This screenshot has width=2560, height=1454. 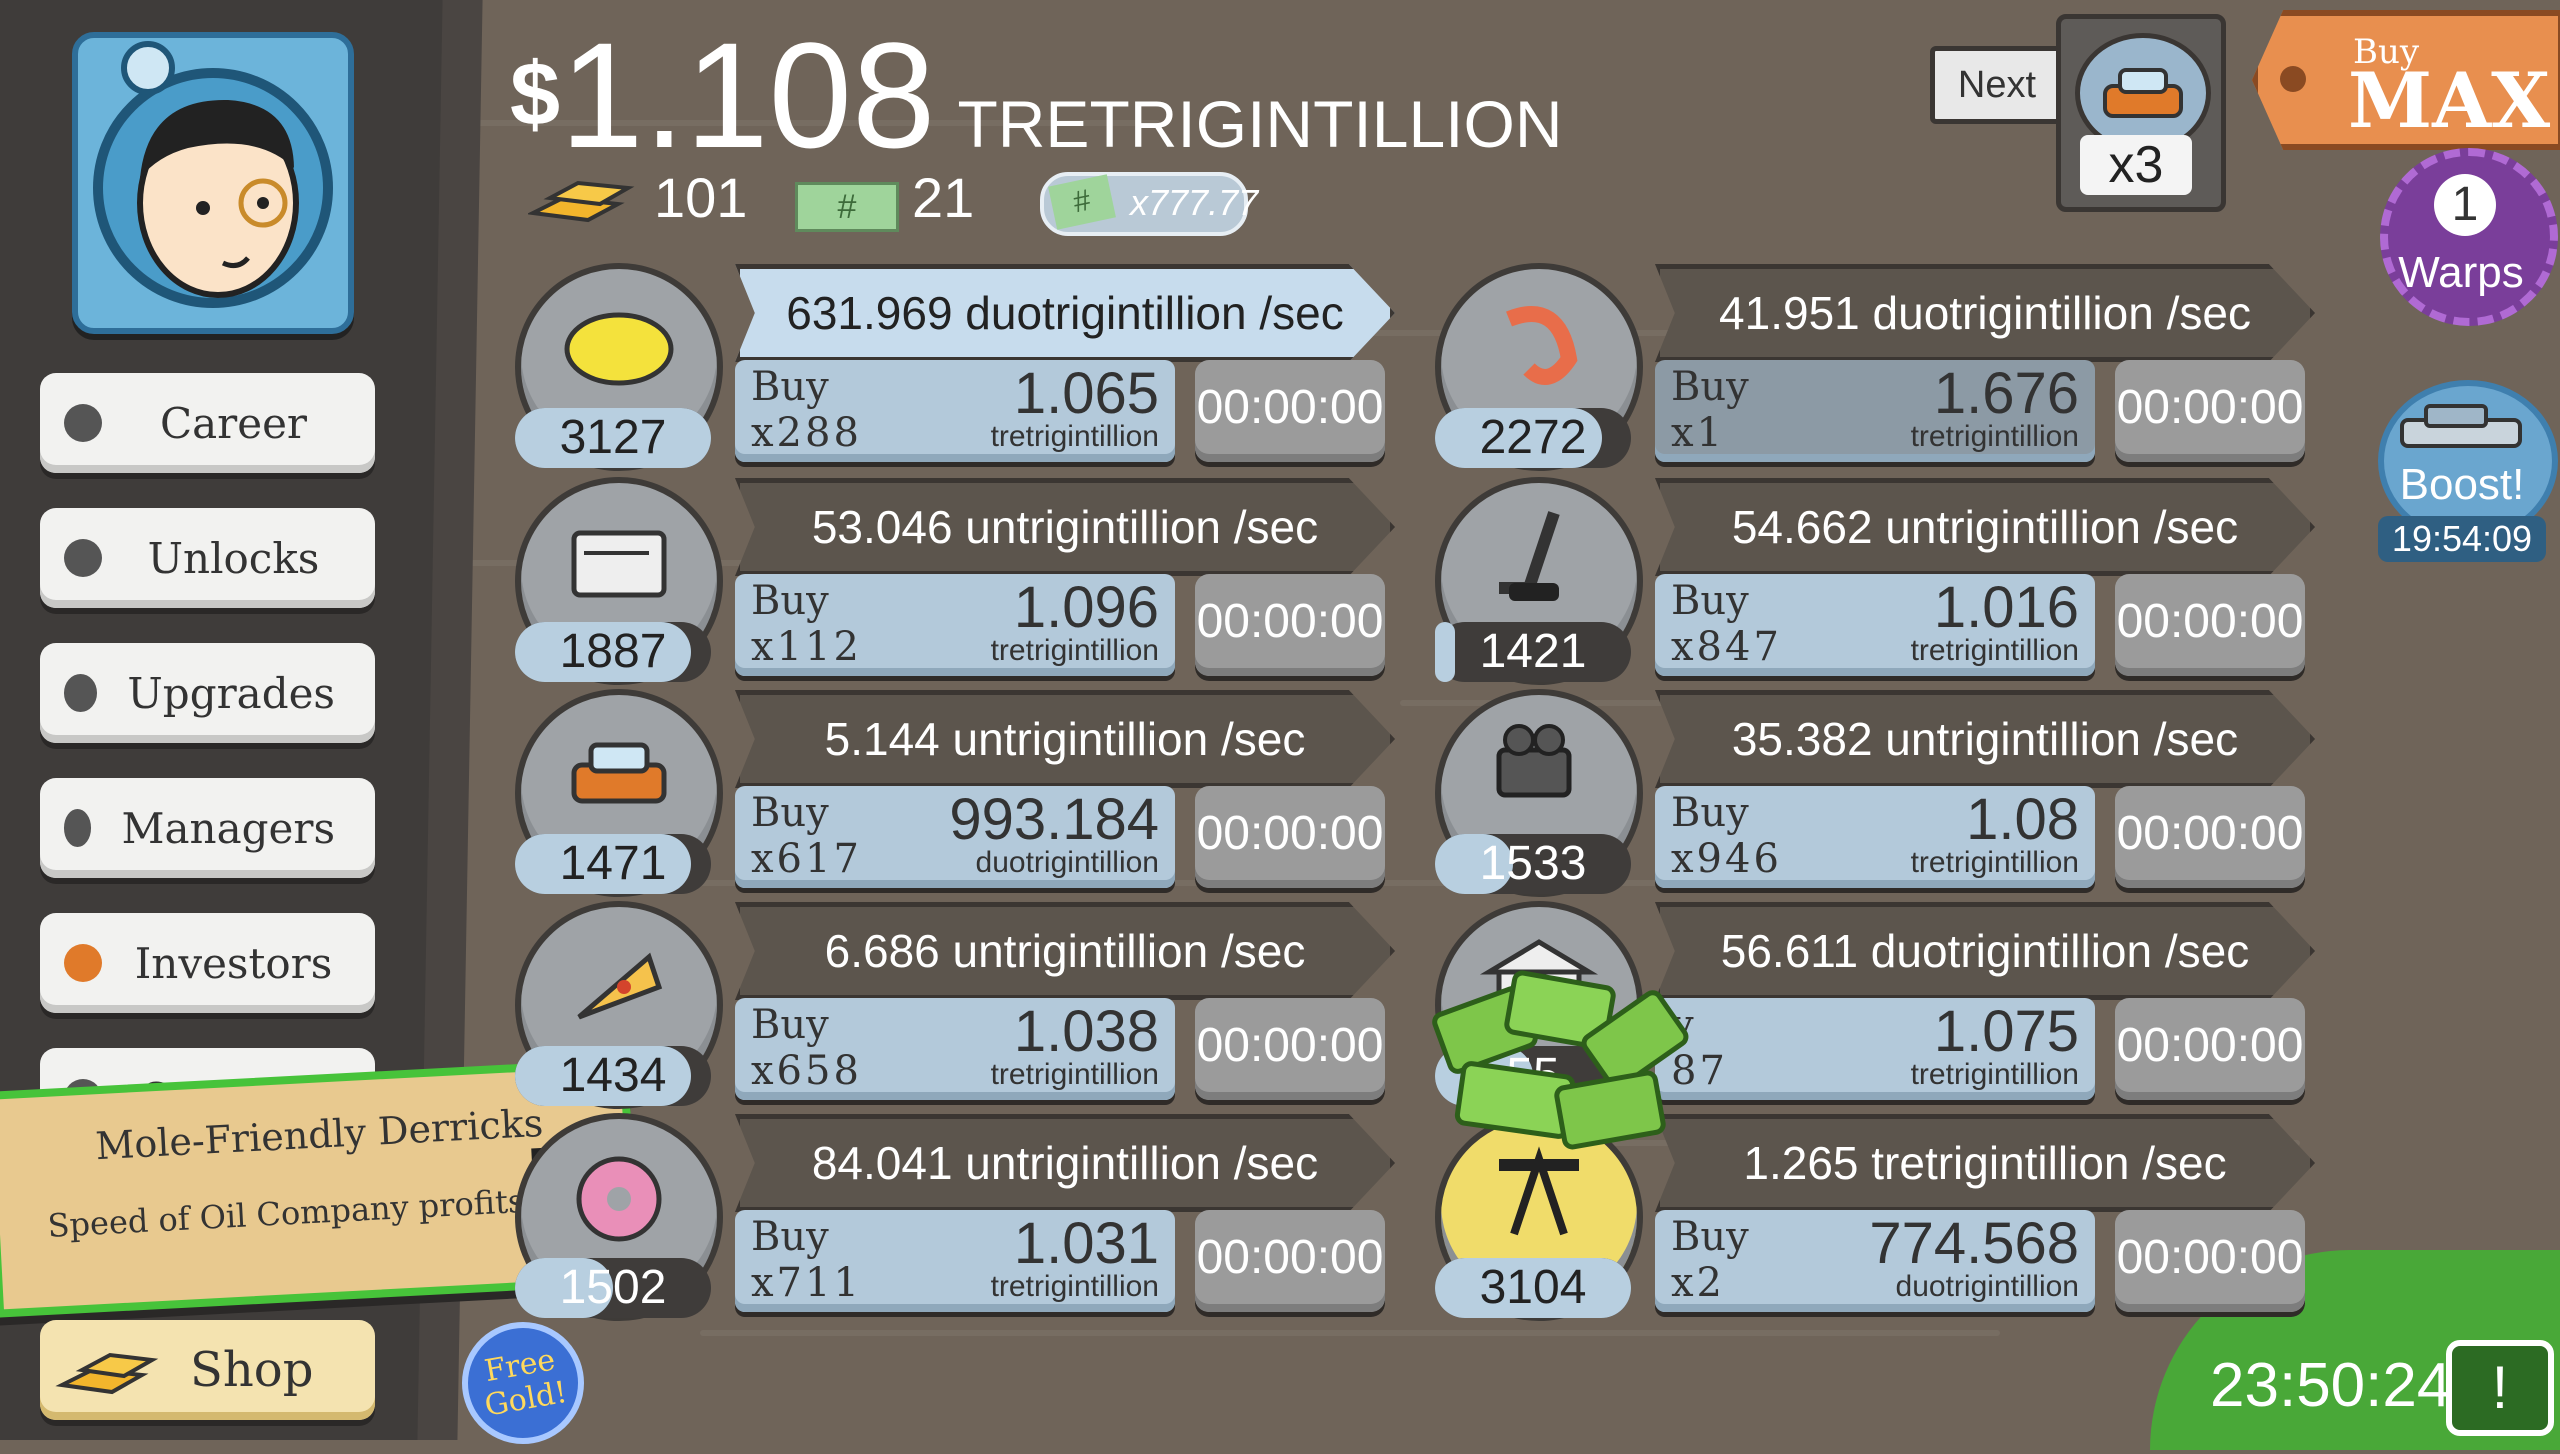 What do you see at coordinates (955, 625) in the screenshot?
I see `buy-button: Buy x112 1.096 tretrigintillion` at bounding box center [955, 625].